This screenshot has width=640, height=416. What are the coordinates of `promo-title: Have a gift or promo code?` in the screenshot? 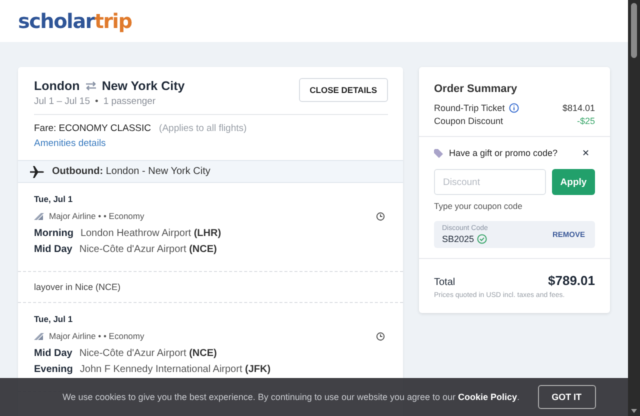 It's located at (503, 153).